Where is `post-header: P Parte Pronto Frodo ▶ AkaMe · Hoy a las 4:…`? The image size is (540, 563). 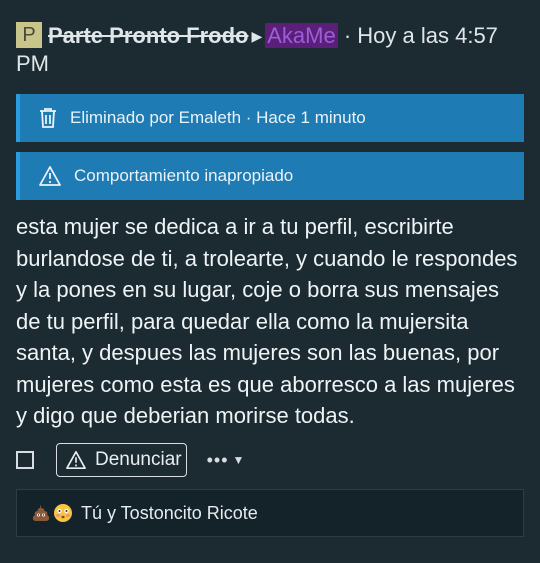 post-header: P Parte Pronto Frodo ▶ AkaMe · Hoy a las 4:… is located at coordinates (271, 50).